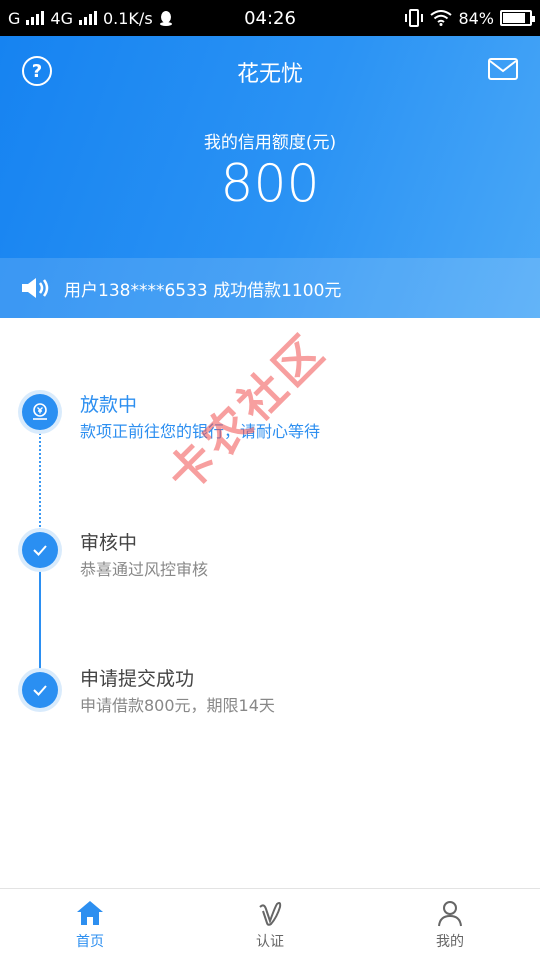 The width and height of the screenshot is (540, 960). I want to click on tab-label: 首页, so click(90, 941).